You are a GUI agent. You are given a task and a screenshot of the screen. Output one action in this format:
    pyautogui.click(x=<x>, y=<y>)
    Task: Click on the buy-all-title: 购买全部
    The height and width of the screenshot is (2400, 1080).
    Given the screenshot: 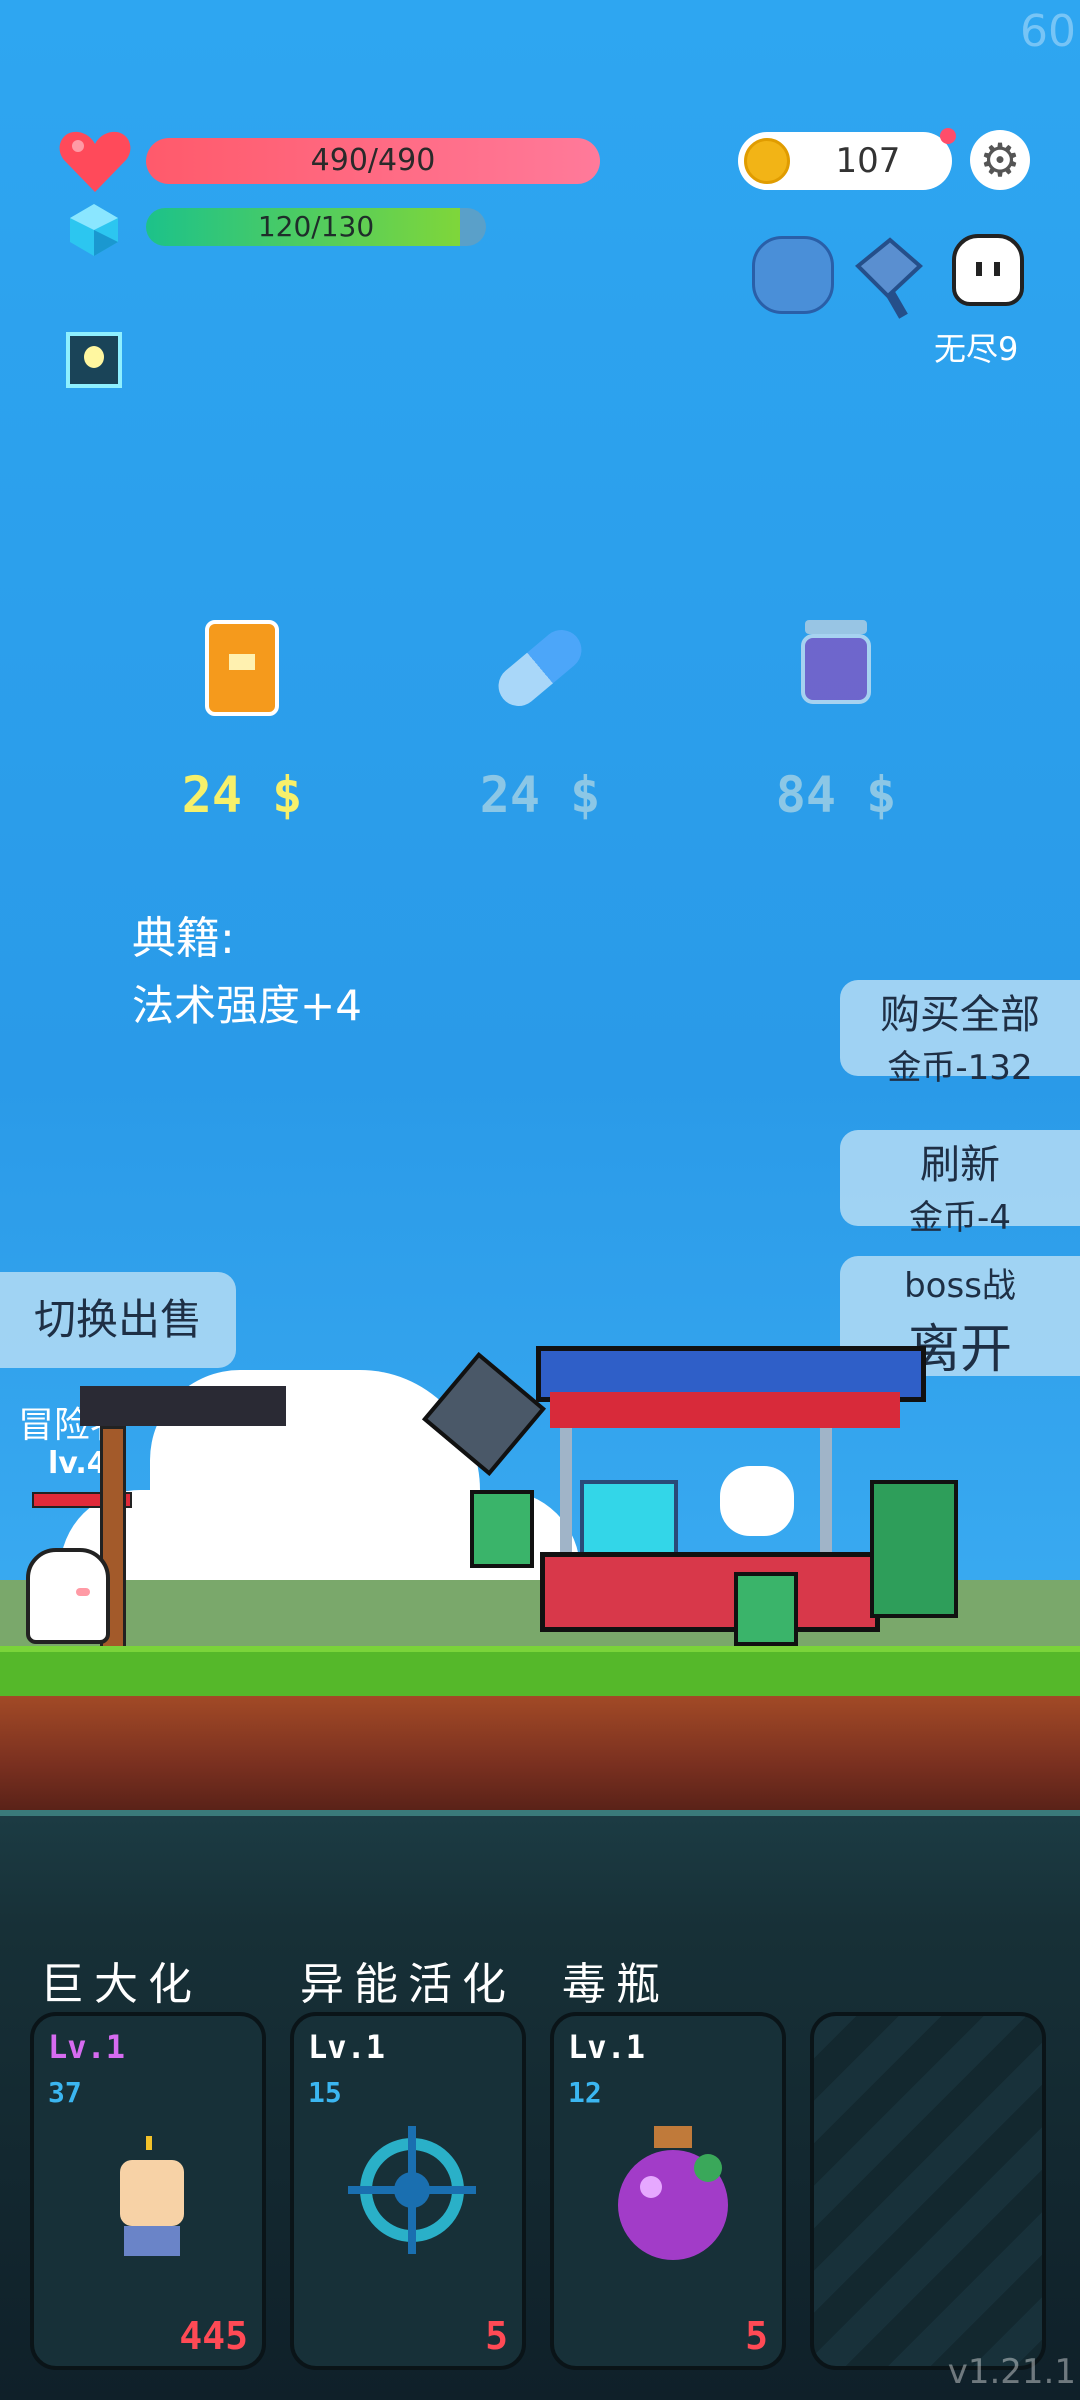 What is the action you would take?
    pyautogui.click(x=960, y=1015)
    